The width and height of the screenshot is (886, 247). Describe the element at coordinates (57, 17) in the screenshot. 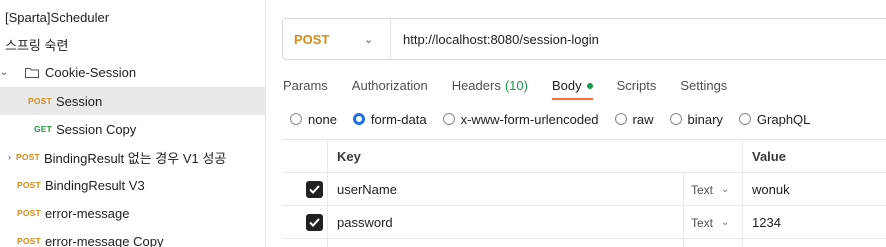

I see `collection-name: [Sparta]Scheduler` at that location.